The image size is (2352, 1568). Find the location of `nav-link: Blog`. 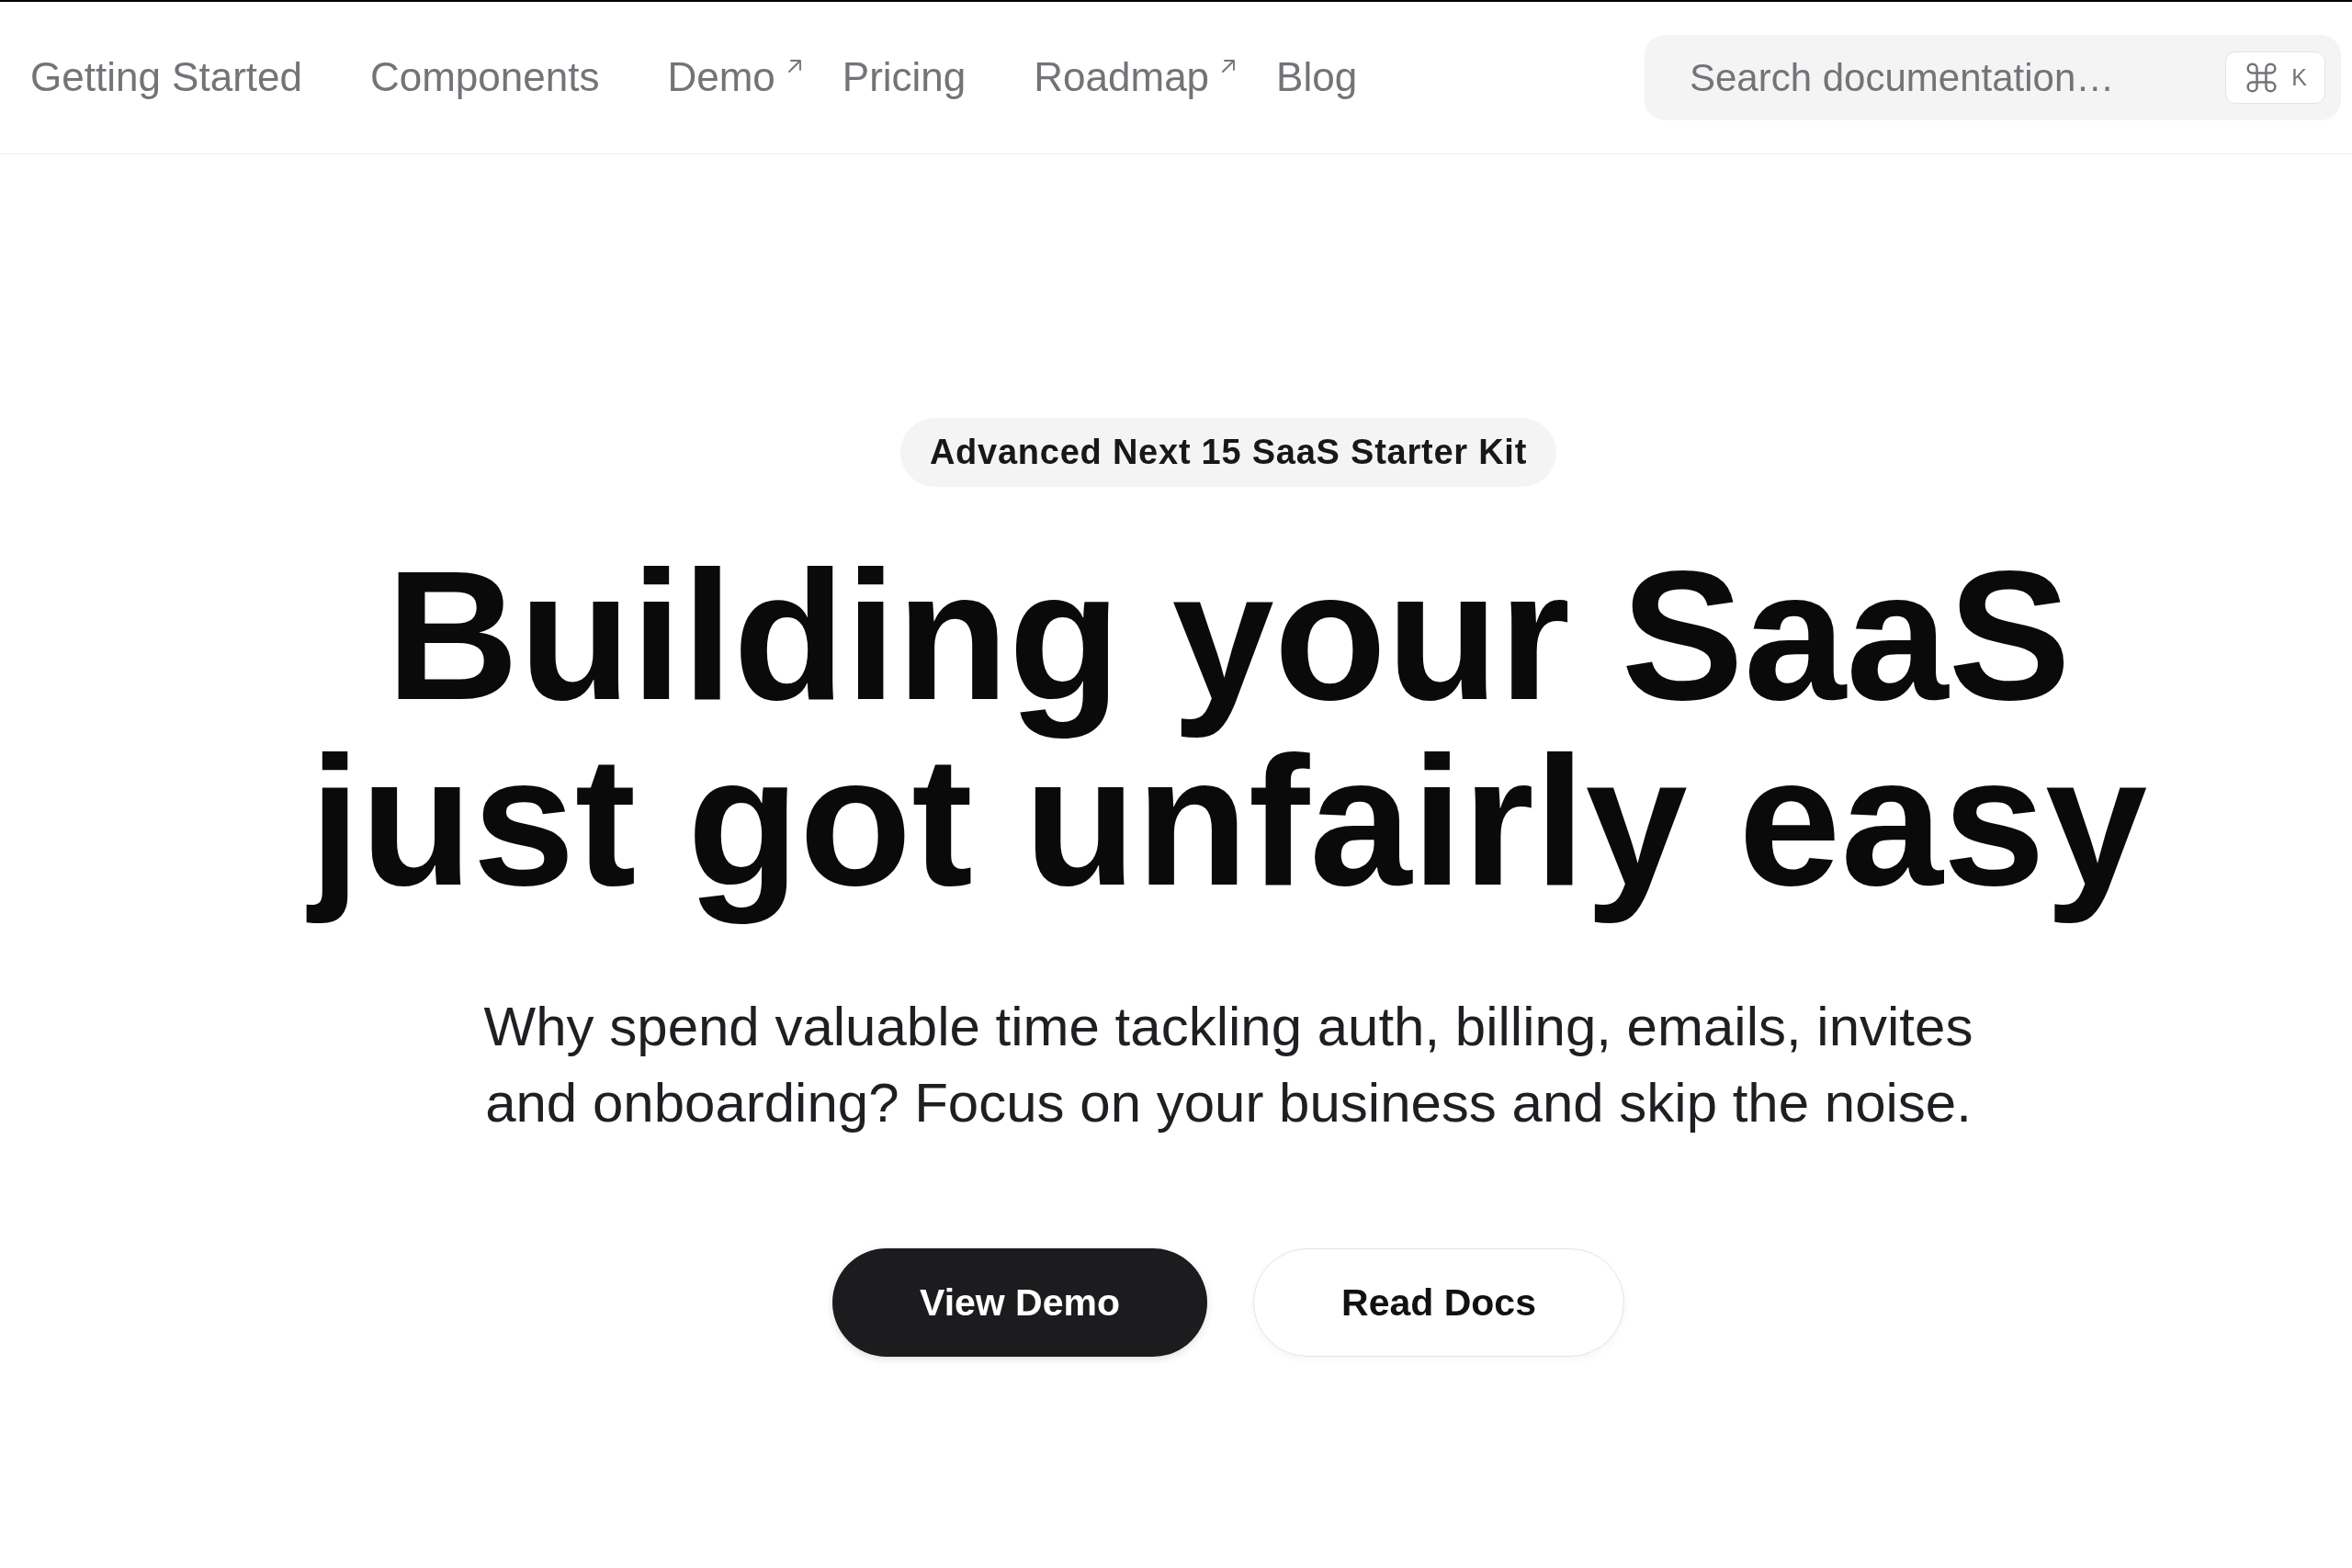

nav-link: Blog is located at coordinates (1317, 77).